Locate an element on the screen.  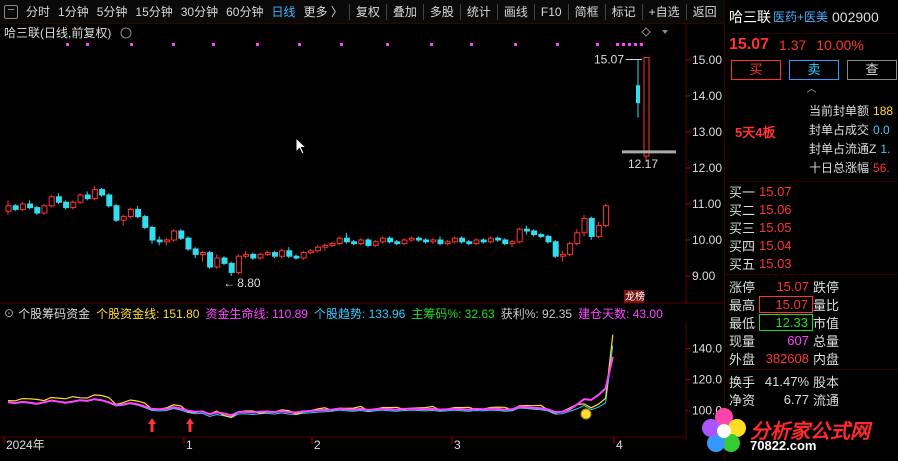
indicator-name: 个股筹码资金 is located at coordinates (54, 313).